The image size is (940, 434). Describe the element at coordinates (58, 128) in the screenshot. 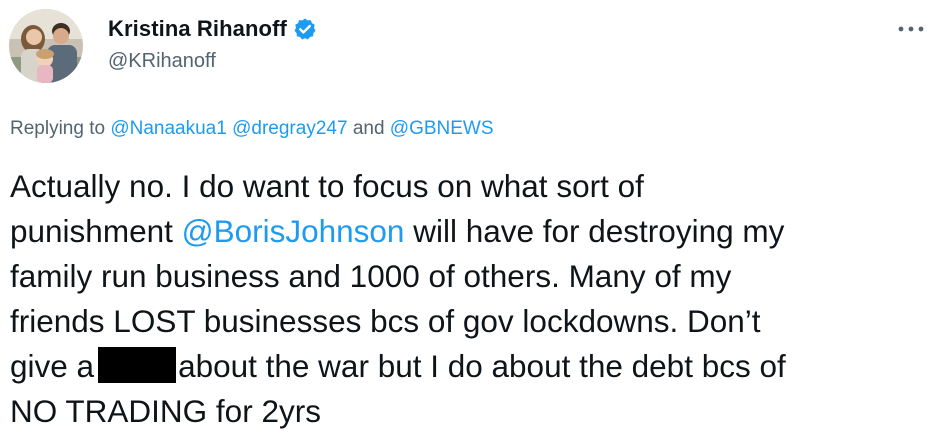

I see `replying-to-label: Replying to` at that location.